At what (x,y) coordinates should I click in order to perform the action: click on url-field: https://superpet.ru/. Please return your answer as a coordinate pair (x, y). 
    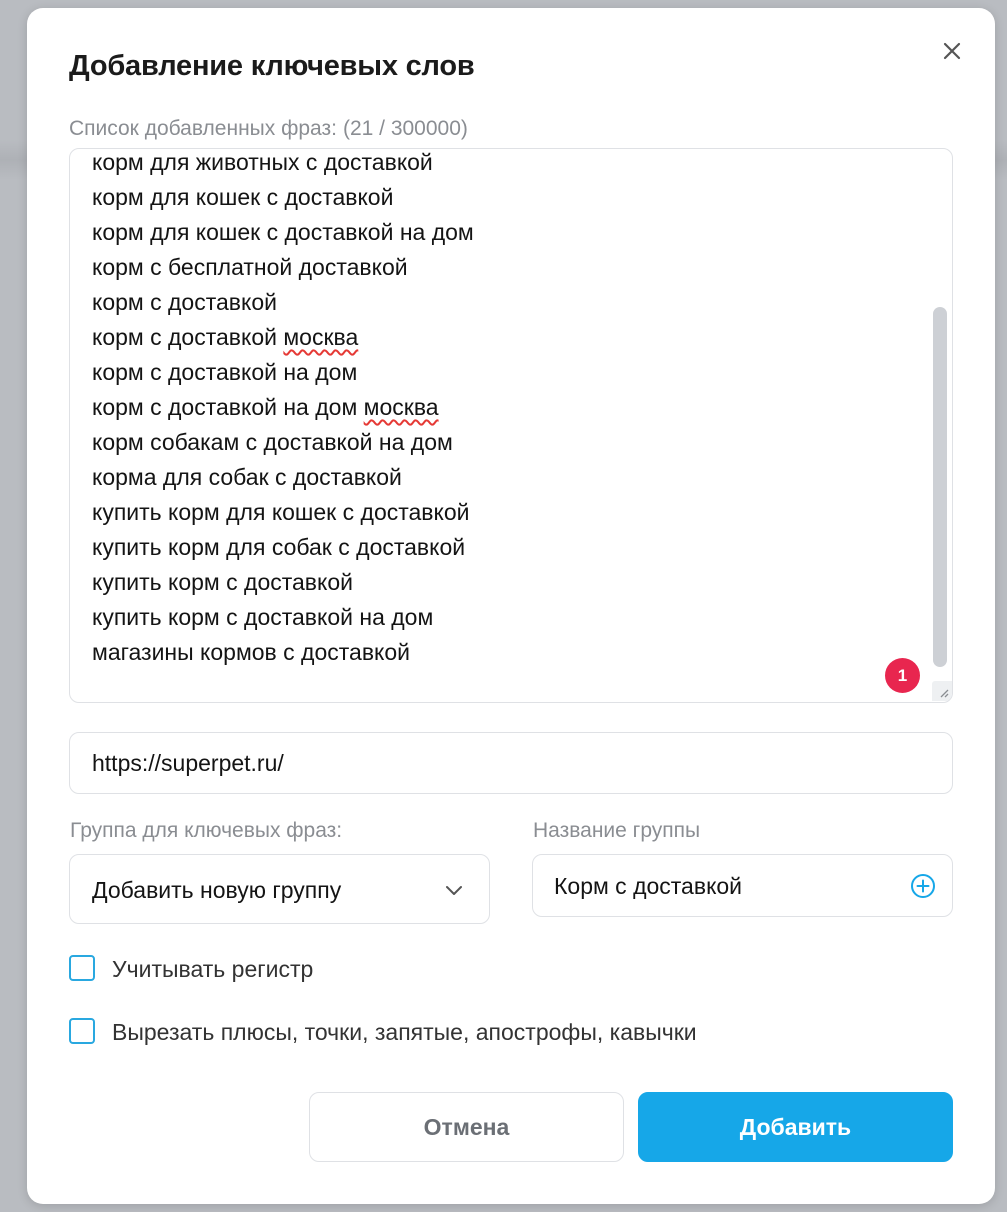
    Looking at the image, I should click on (511, 763).